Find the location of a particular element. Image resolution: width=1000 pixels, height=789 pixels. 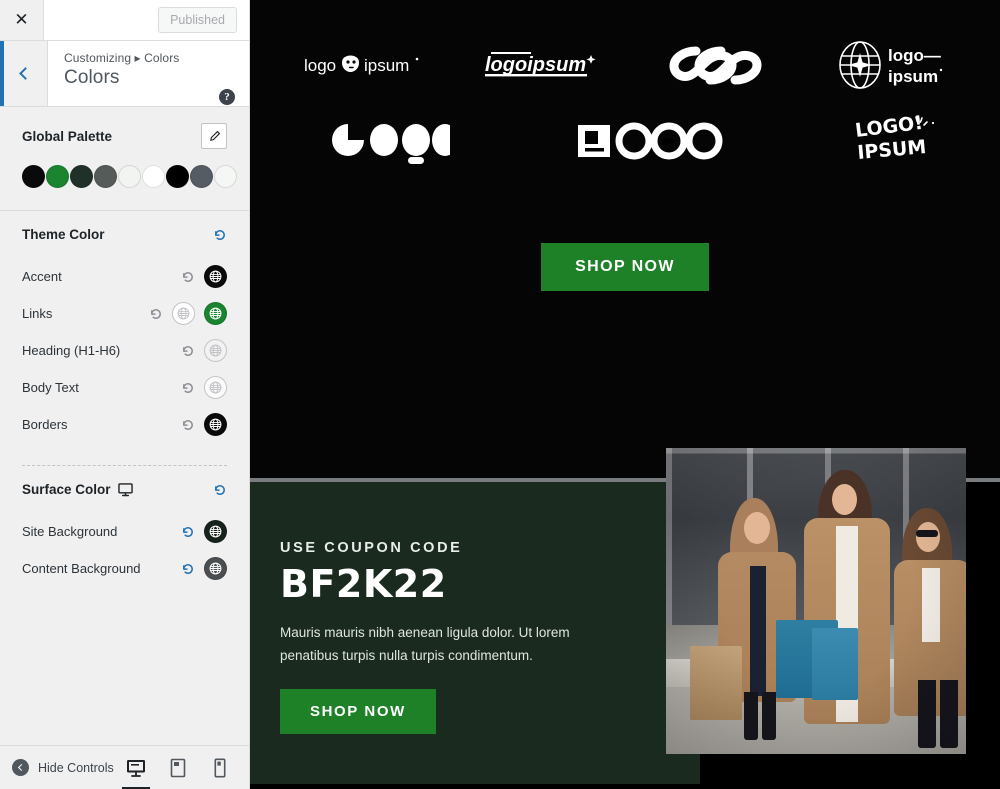

logo-square-l-icon is located at coordinates (650, 141).